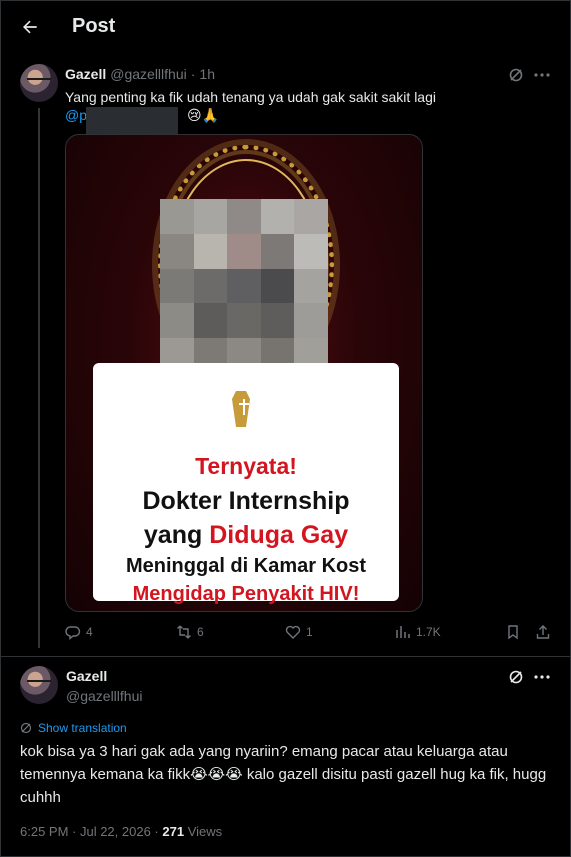 The height and width of the screenshot is (857, 571). What do you see at coordinates (104, 696) in the screenshot?
I see `reply-handle: @gazelllfhui` at bounding box center [104, 696].